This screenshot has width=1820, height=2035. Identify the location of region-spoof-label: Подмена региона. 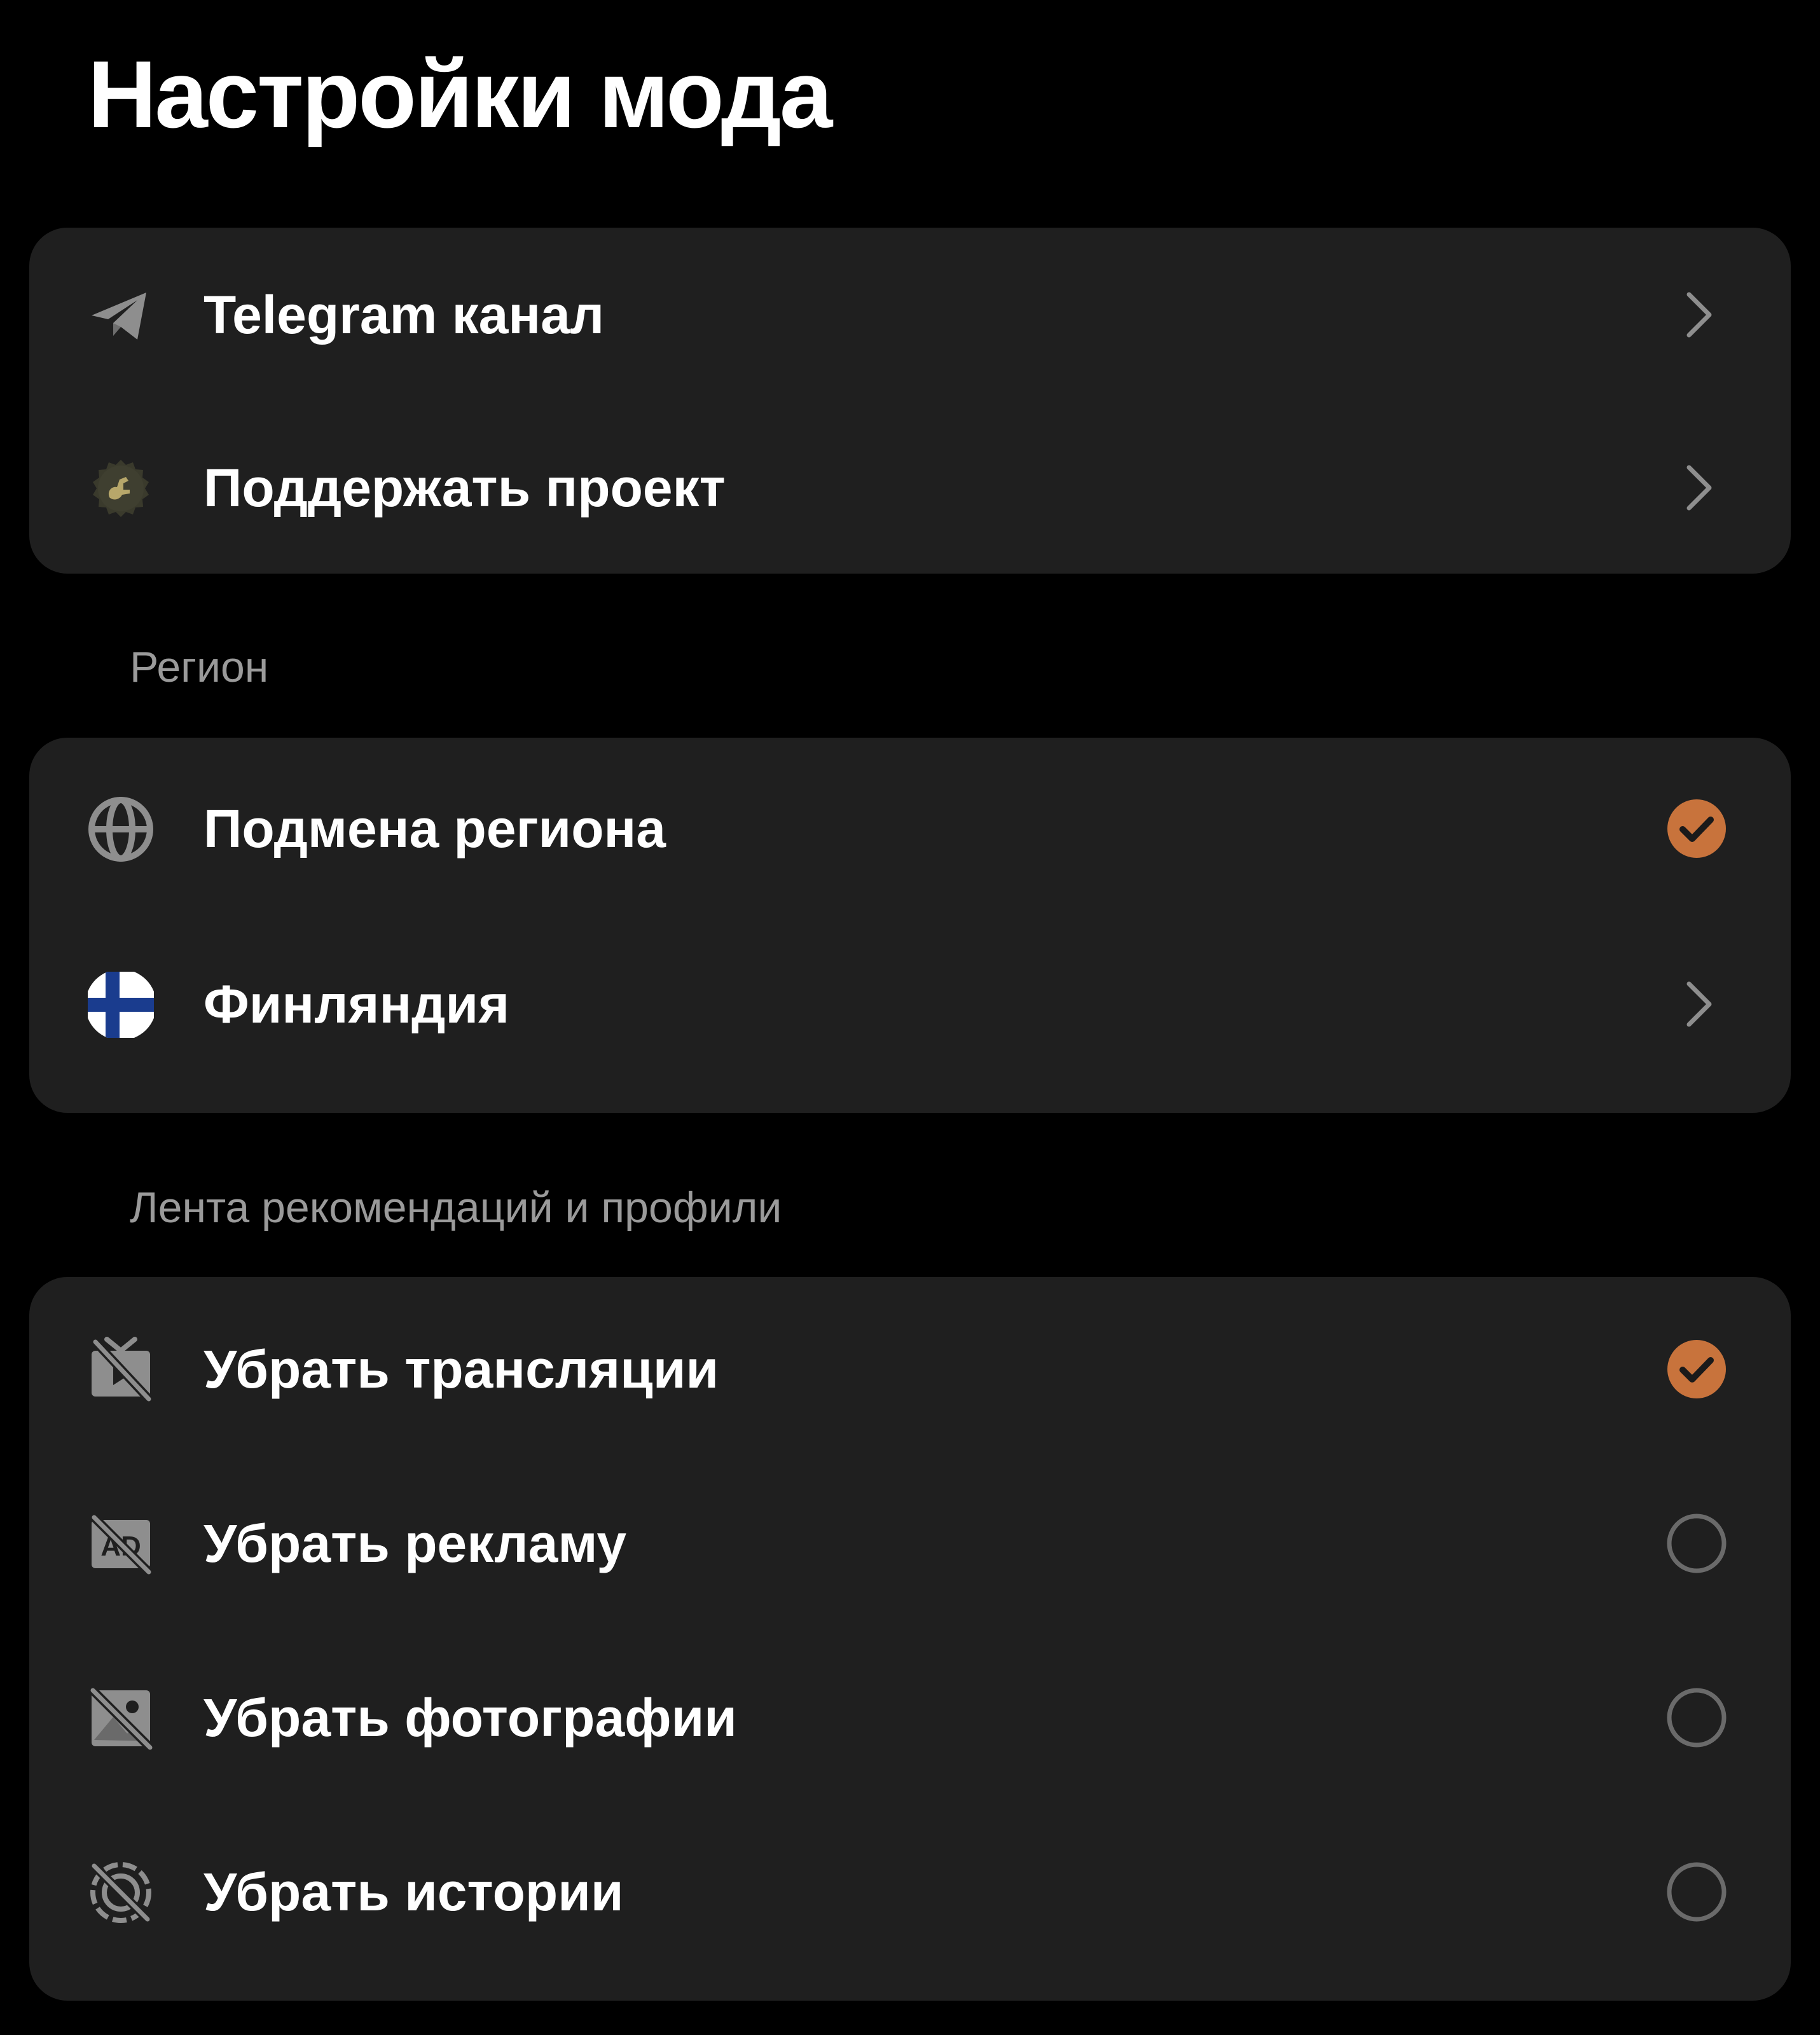
(435, 829).